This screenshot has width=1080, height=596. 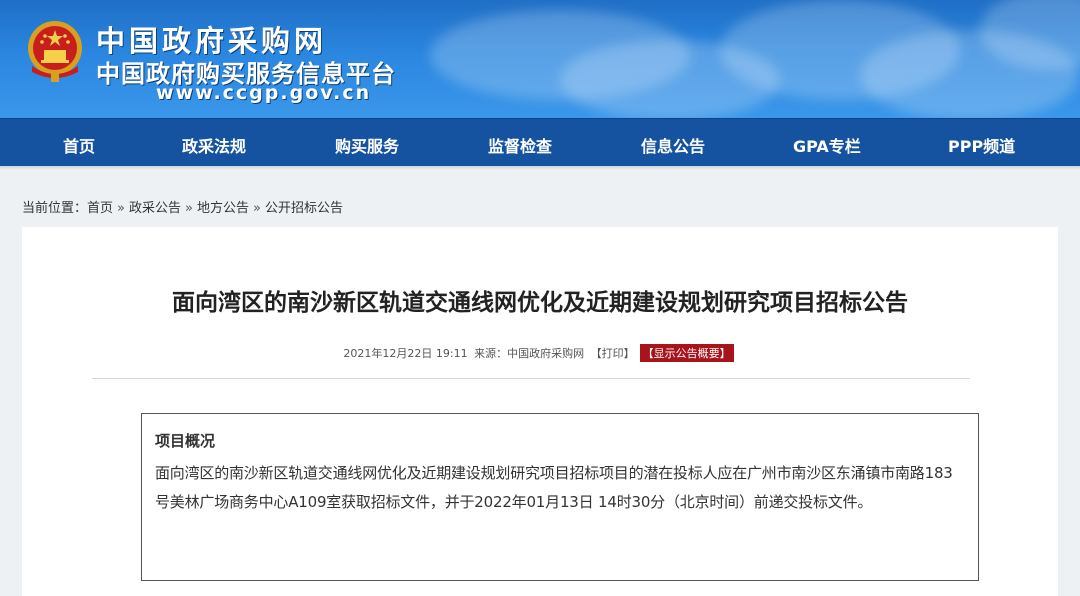 I want to click on national-emblem-icon, so click(x=55, y=51).